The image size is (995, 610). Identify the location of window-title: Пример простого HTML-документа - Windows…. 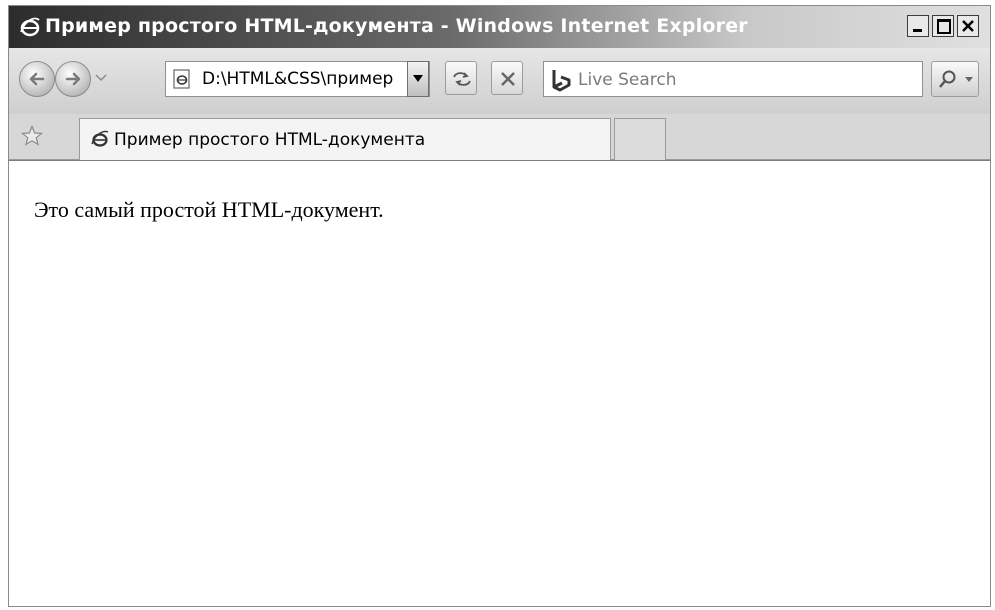
(396, 26).